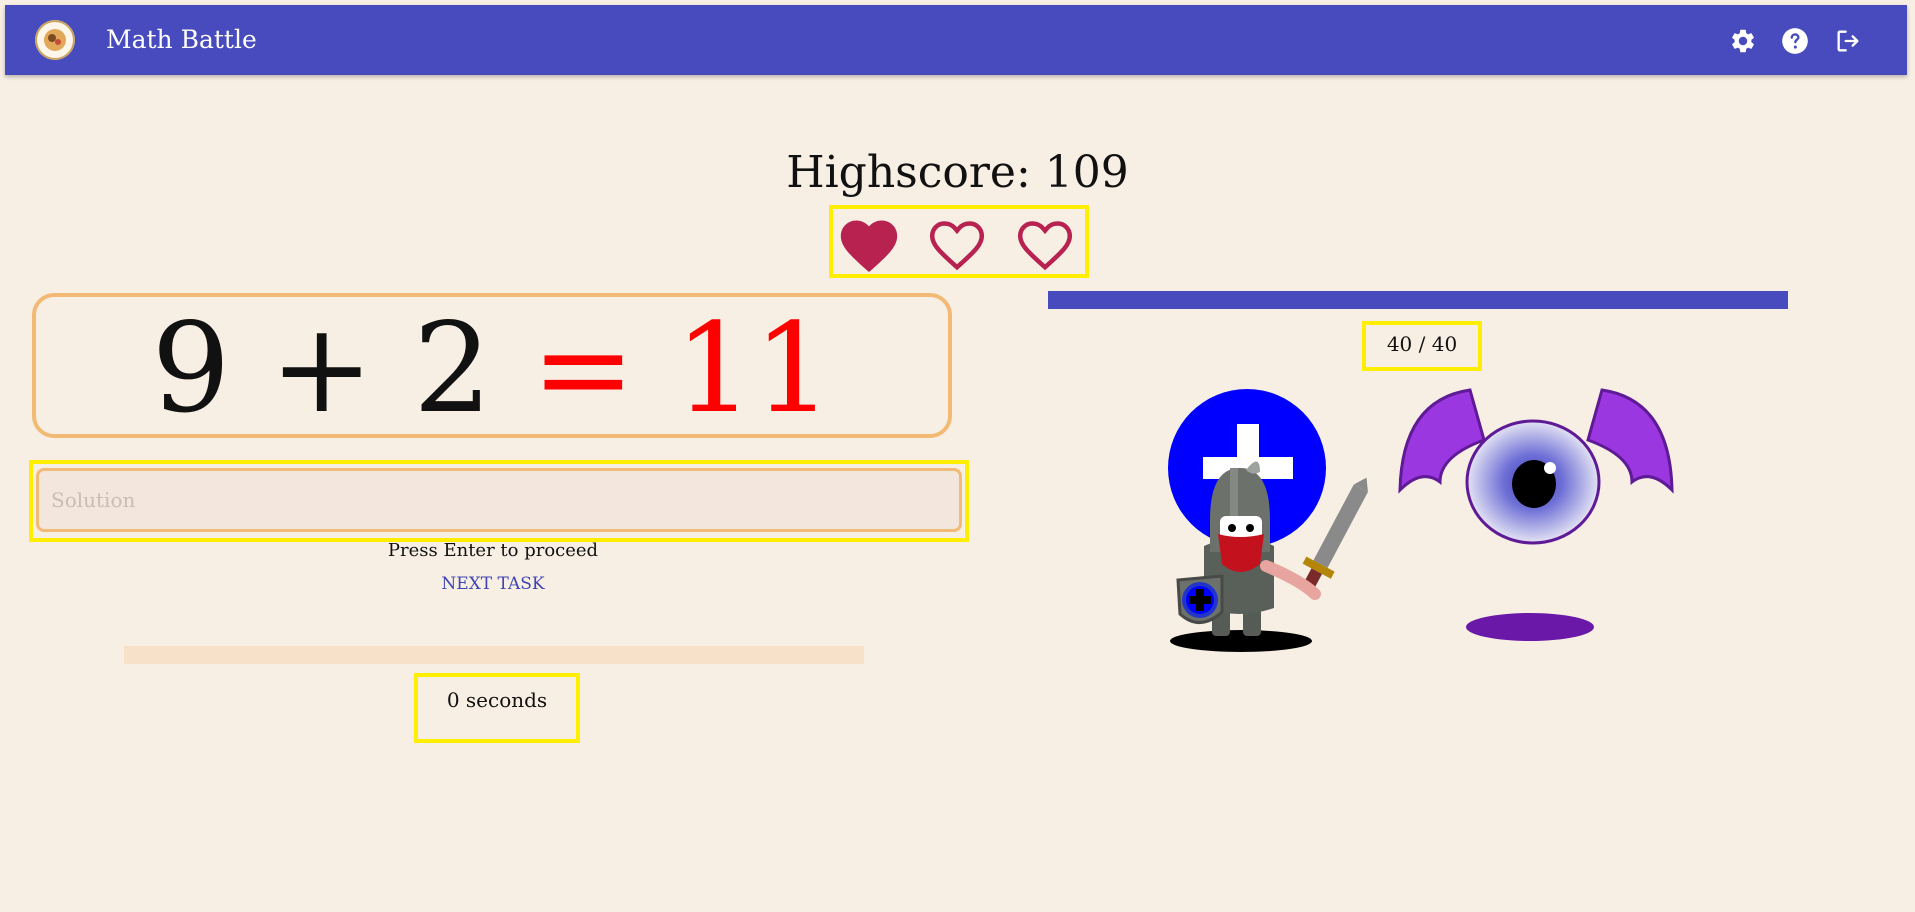  I want to click on enter-hint: Press Enter to proceed, so click(493, 550).